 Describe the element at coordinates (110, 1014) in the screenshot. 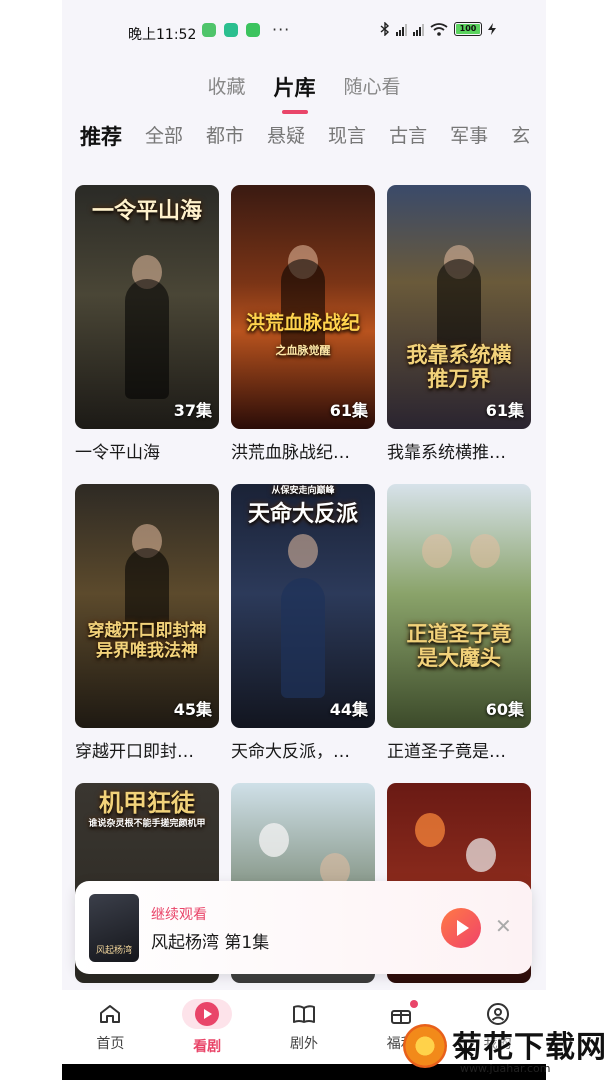

I see `home-icon` at that location.